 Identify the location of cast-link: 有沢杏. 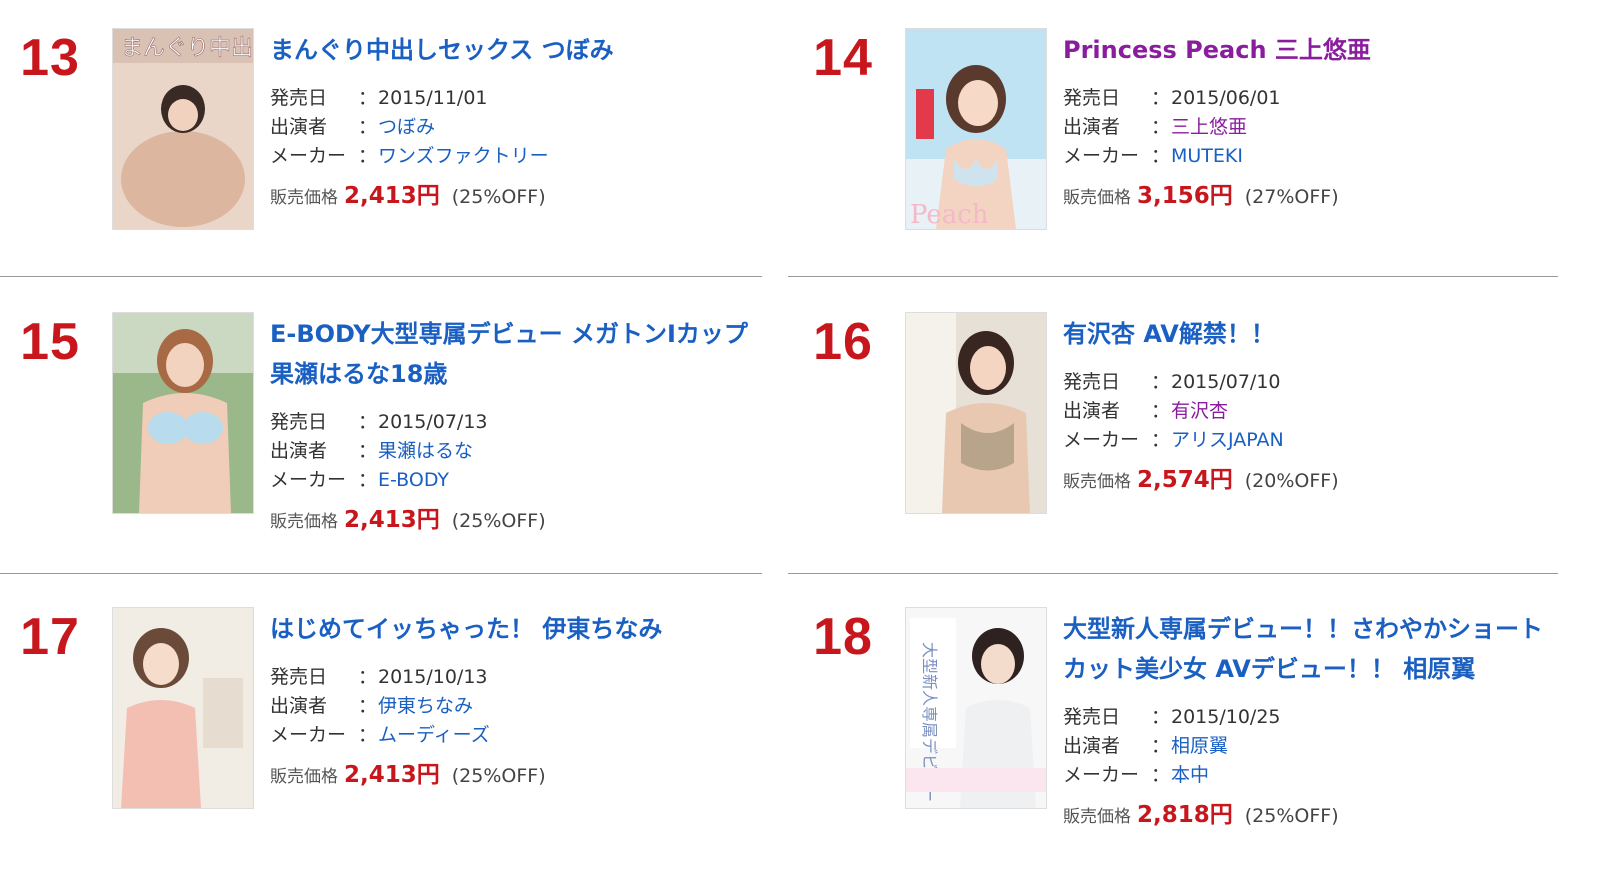
(1199, 411).